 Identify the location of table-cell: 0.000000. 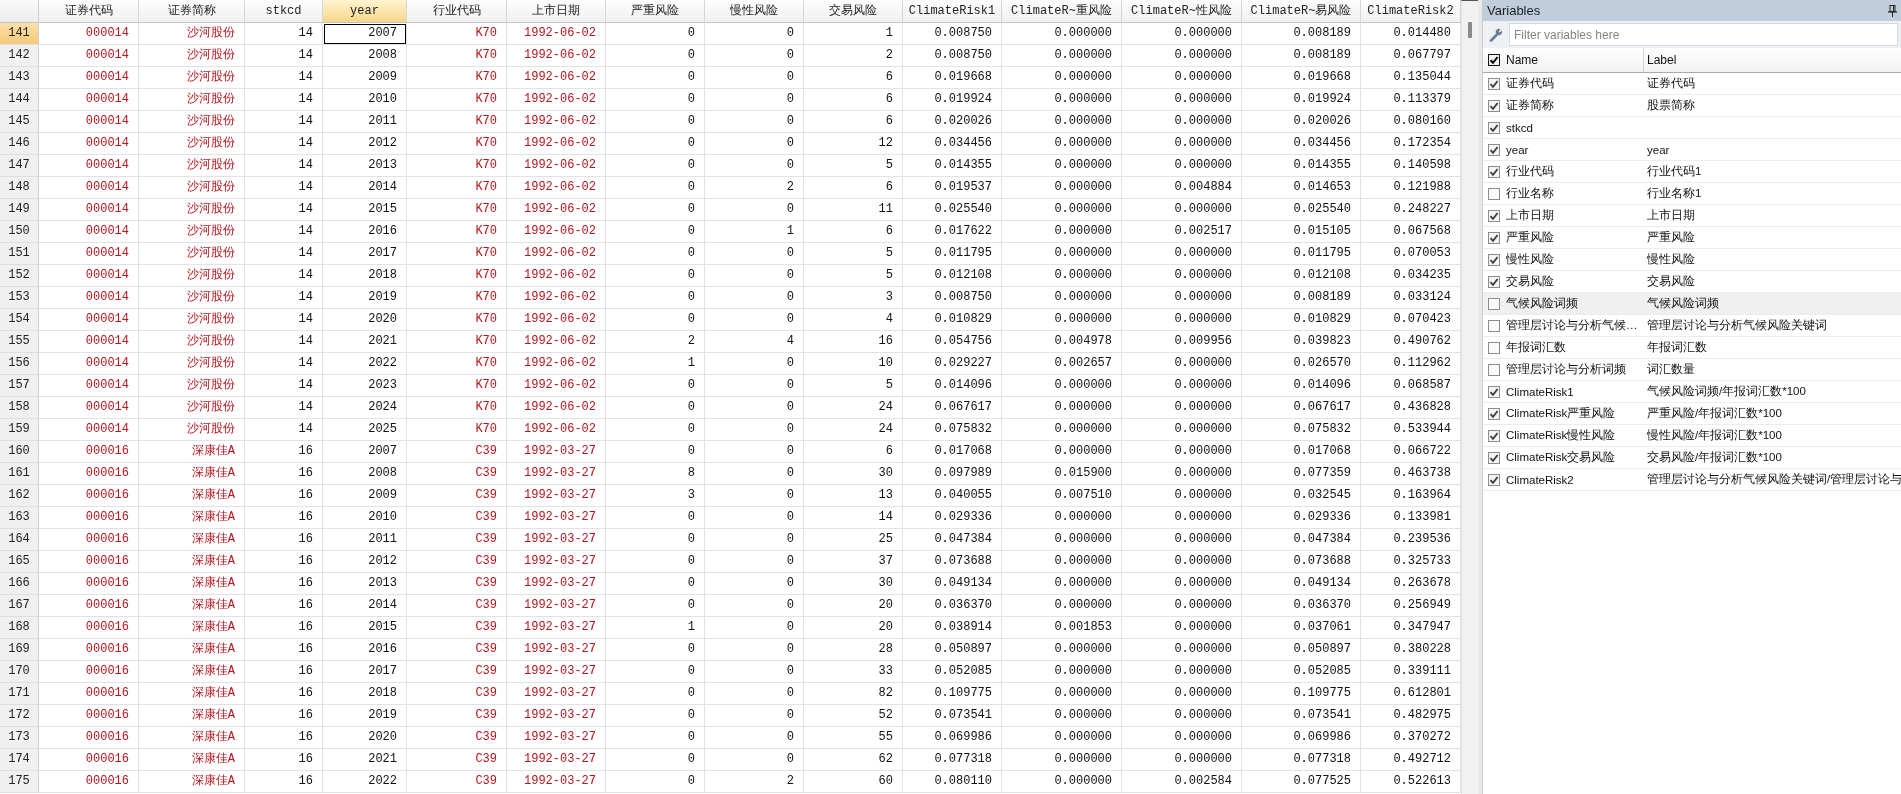
(1182, 34).